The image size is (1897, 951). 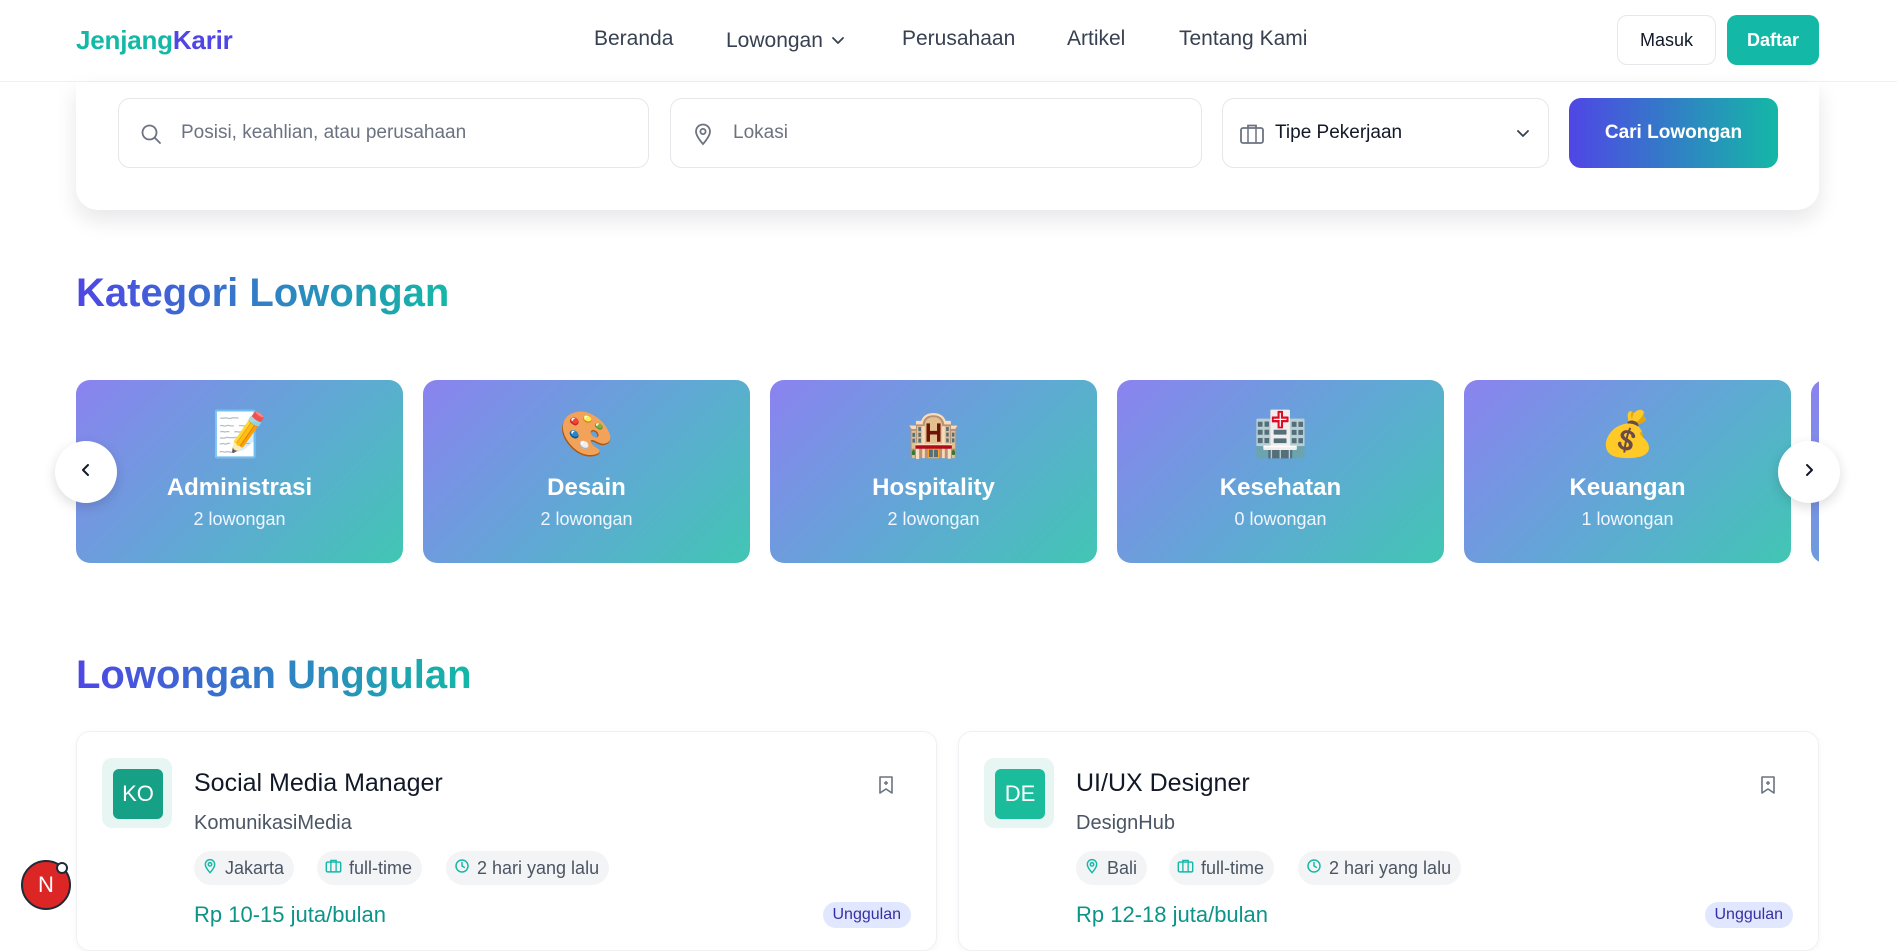 I want to click on memo-icon: 📝, so click(x=239, y=434).